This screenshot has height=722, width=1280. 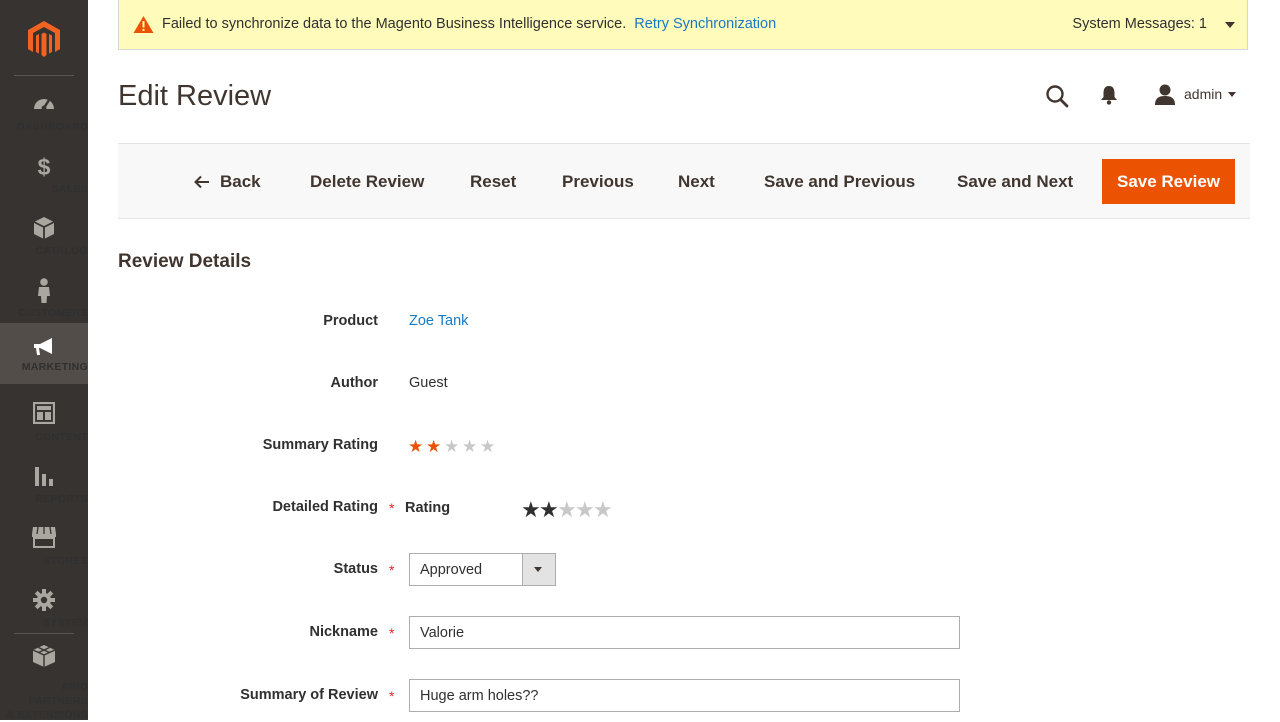 What do you see at coordinates (195, 96) in the screenshot?
I see `page-title: Edit Review` at bounding box center [195, 96].